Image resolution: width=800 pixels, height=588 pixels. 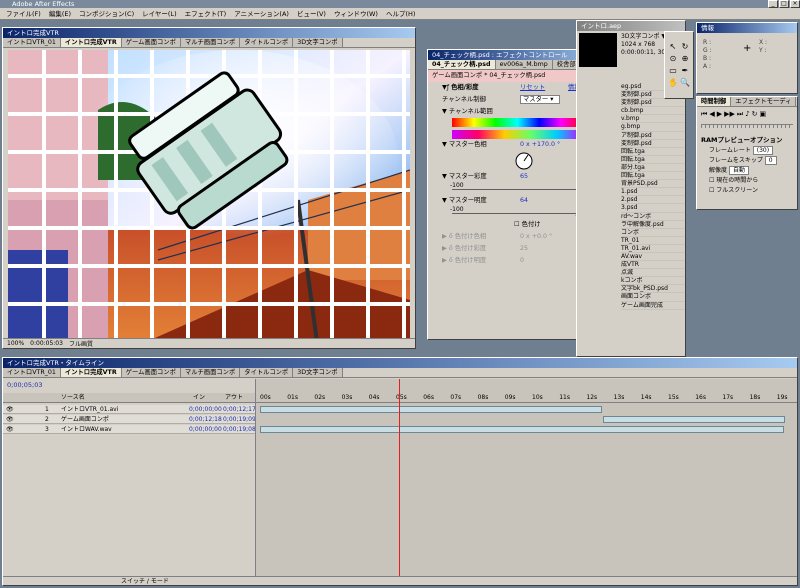 What do you see at coordinates (653, 208) in the screenshot?
I see `project-item: 3.psd` at bounding box center [653, 208].